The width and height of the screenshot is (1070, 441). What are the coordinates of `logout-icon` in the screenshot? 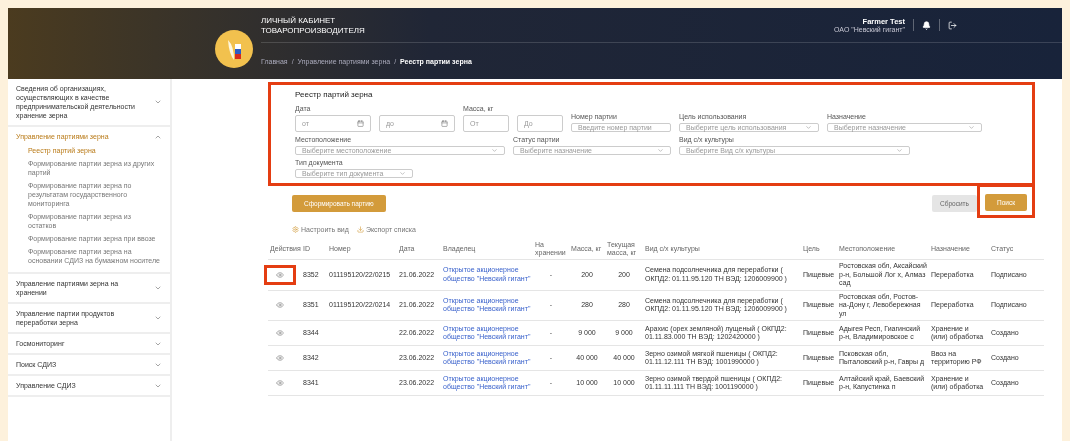 It's located at (952, 25).